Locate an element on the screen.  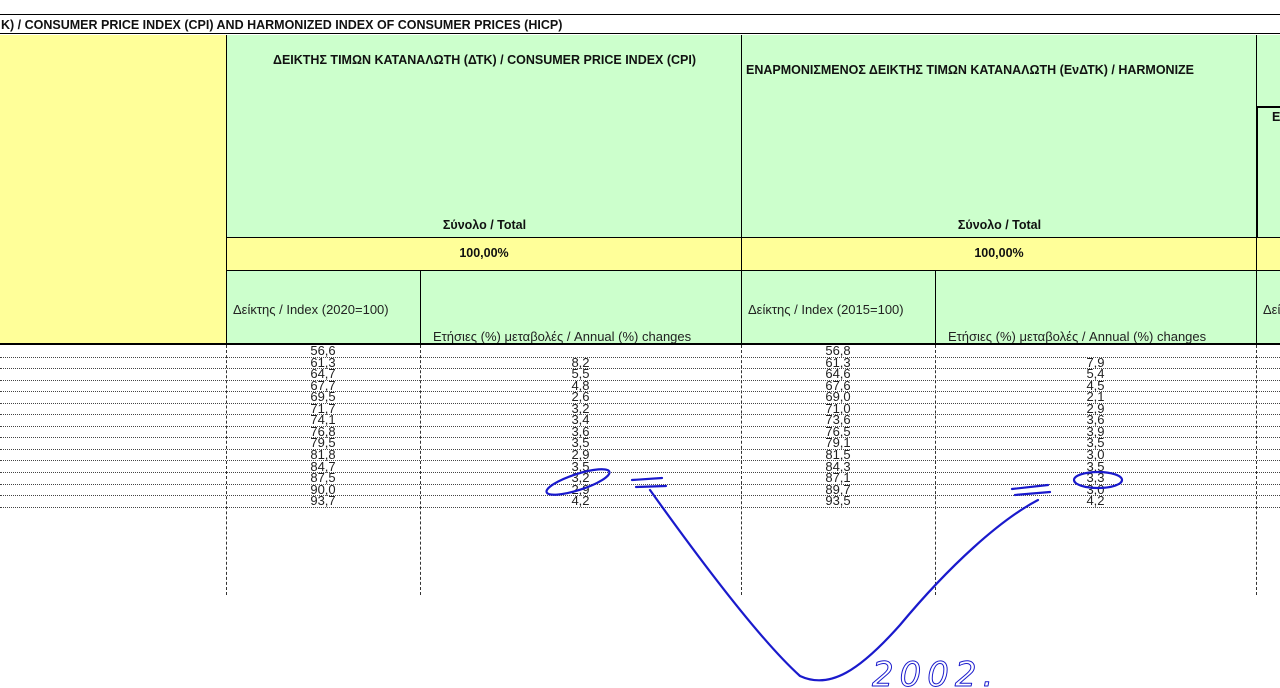
ink-year-text: 2002. is located at coordinates (935, 671).